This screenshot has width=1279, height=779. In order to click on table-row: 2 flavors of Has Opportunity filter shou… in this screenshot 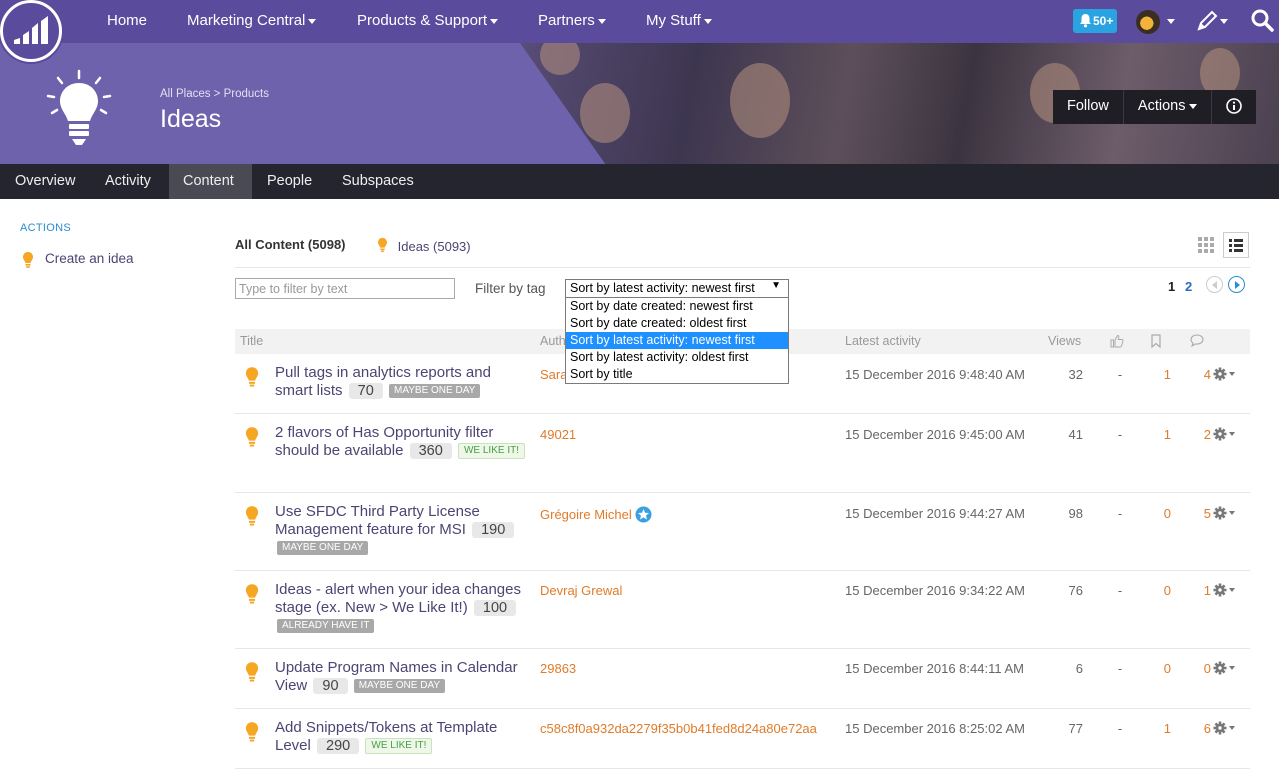, I will do `click(742, 453)`.